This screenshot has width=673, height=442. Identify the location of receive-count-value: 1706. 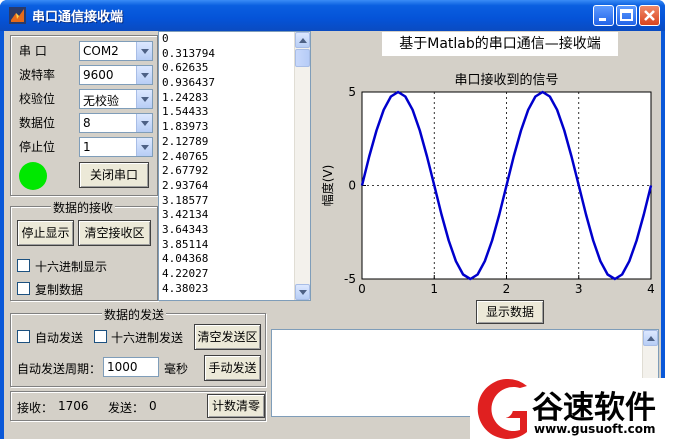
(73, 406).